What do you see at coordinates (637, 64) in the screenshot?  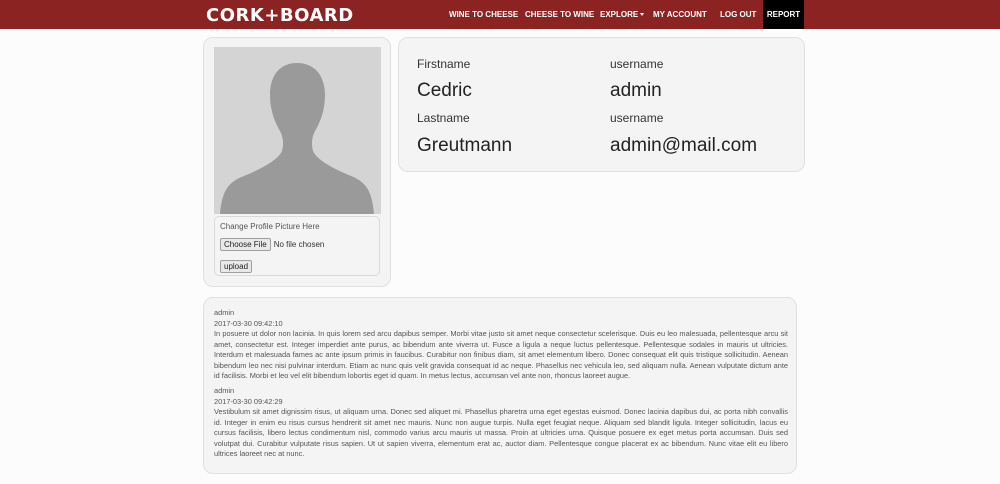 I see `username-label: username` at bounding box center [637, 64].